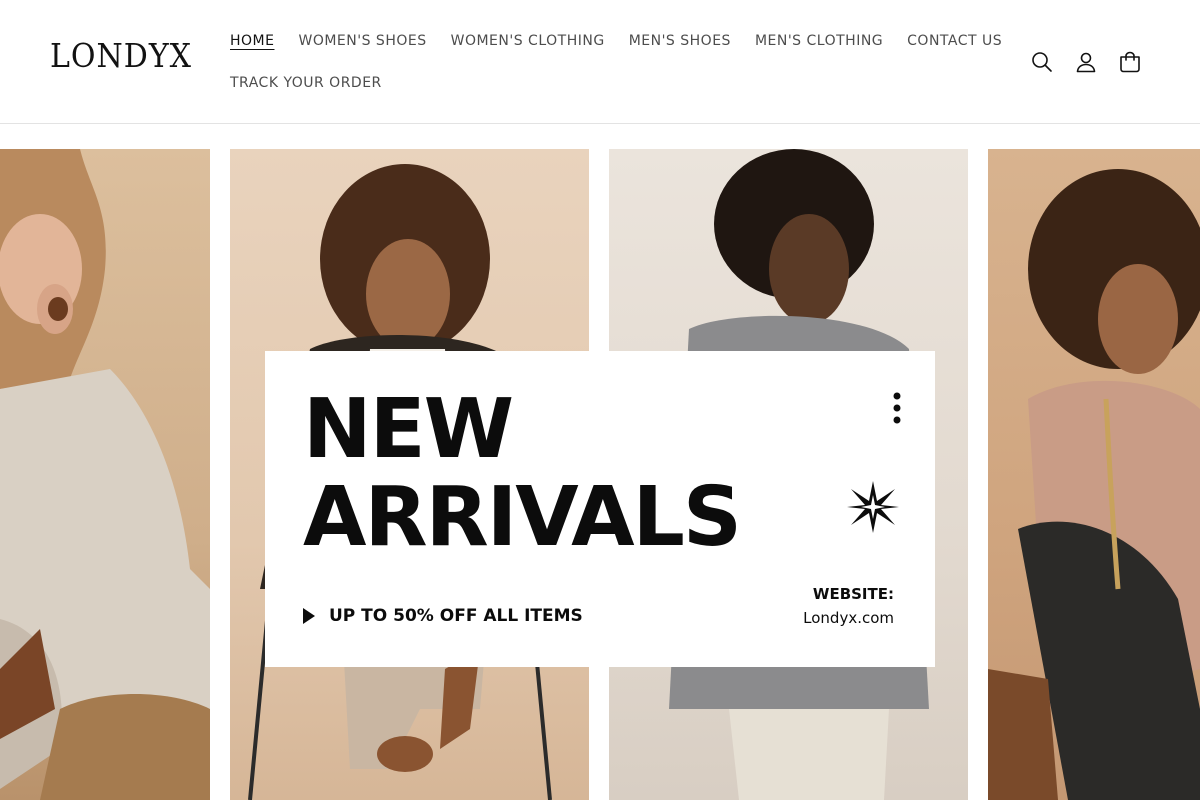 This screenshot has width=1200, height=800. I want to click on cart-button, so click(1130, 62).